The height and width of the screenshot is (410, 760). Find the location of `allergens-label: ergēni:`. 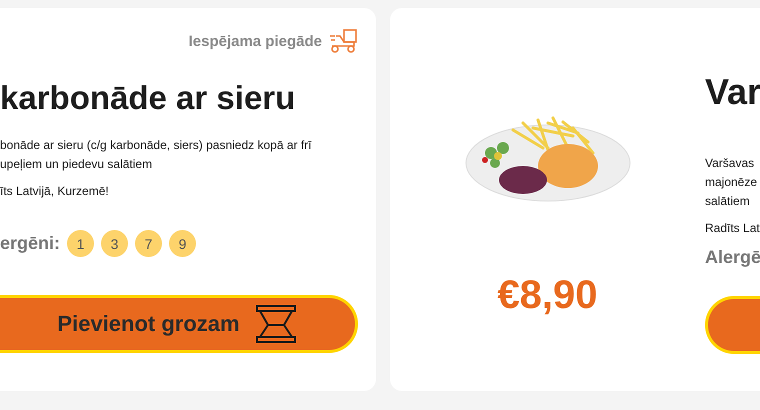

allergens-label: ergēni: is located at coordinates (30, 243).